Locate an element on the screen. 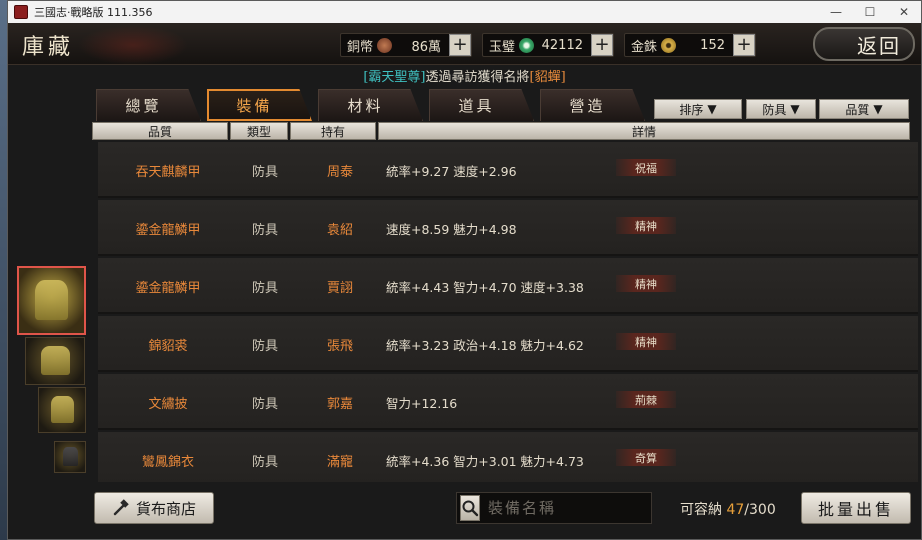  add-copper-button: + is located at coordinates (460, 45).